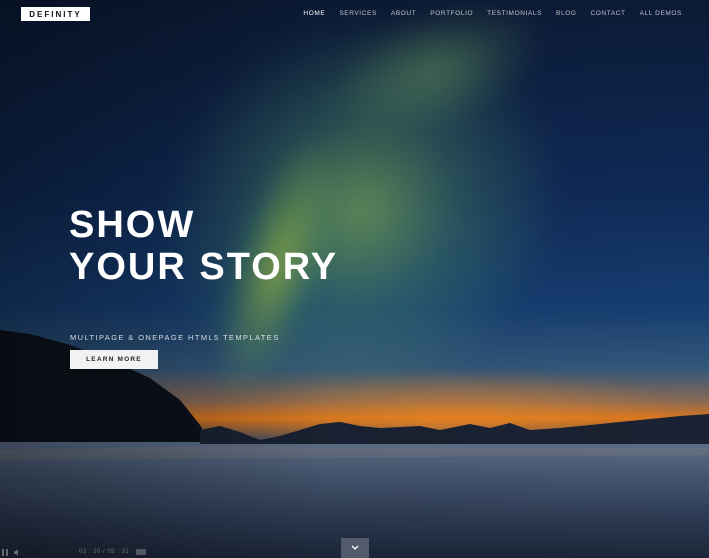 This screenshot has width=709, height=558. What do you see at coordinates (514, 13) in the screenshot?
I see `nav-item-testimonials: TESTIMONIALS` at bounding box center [514, 13].